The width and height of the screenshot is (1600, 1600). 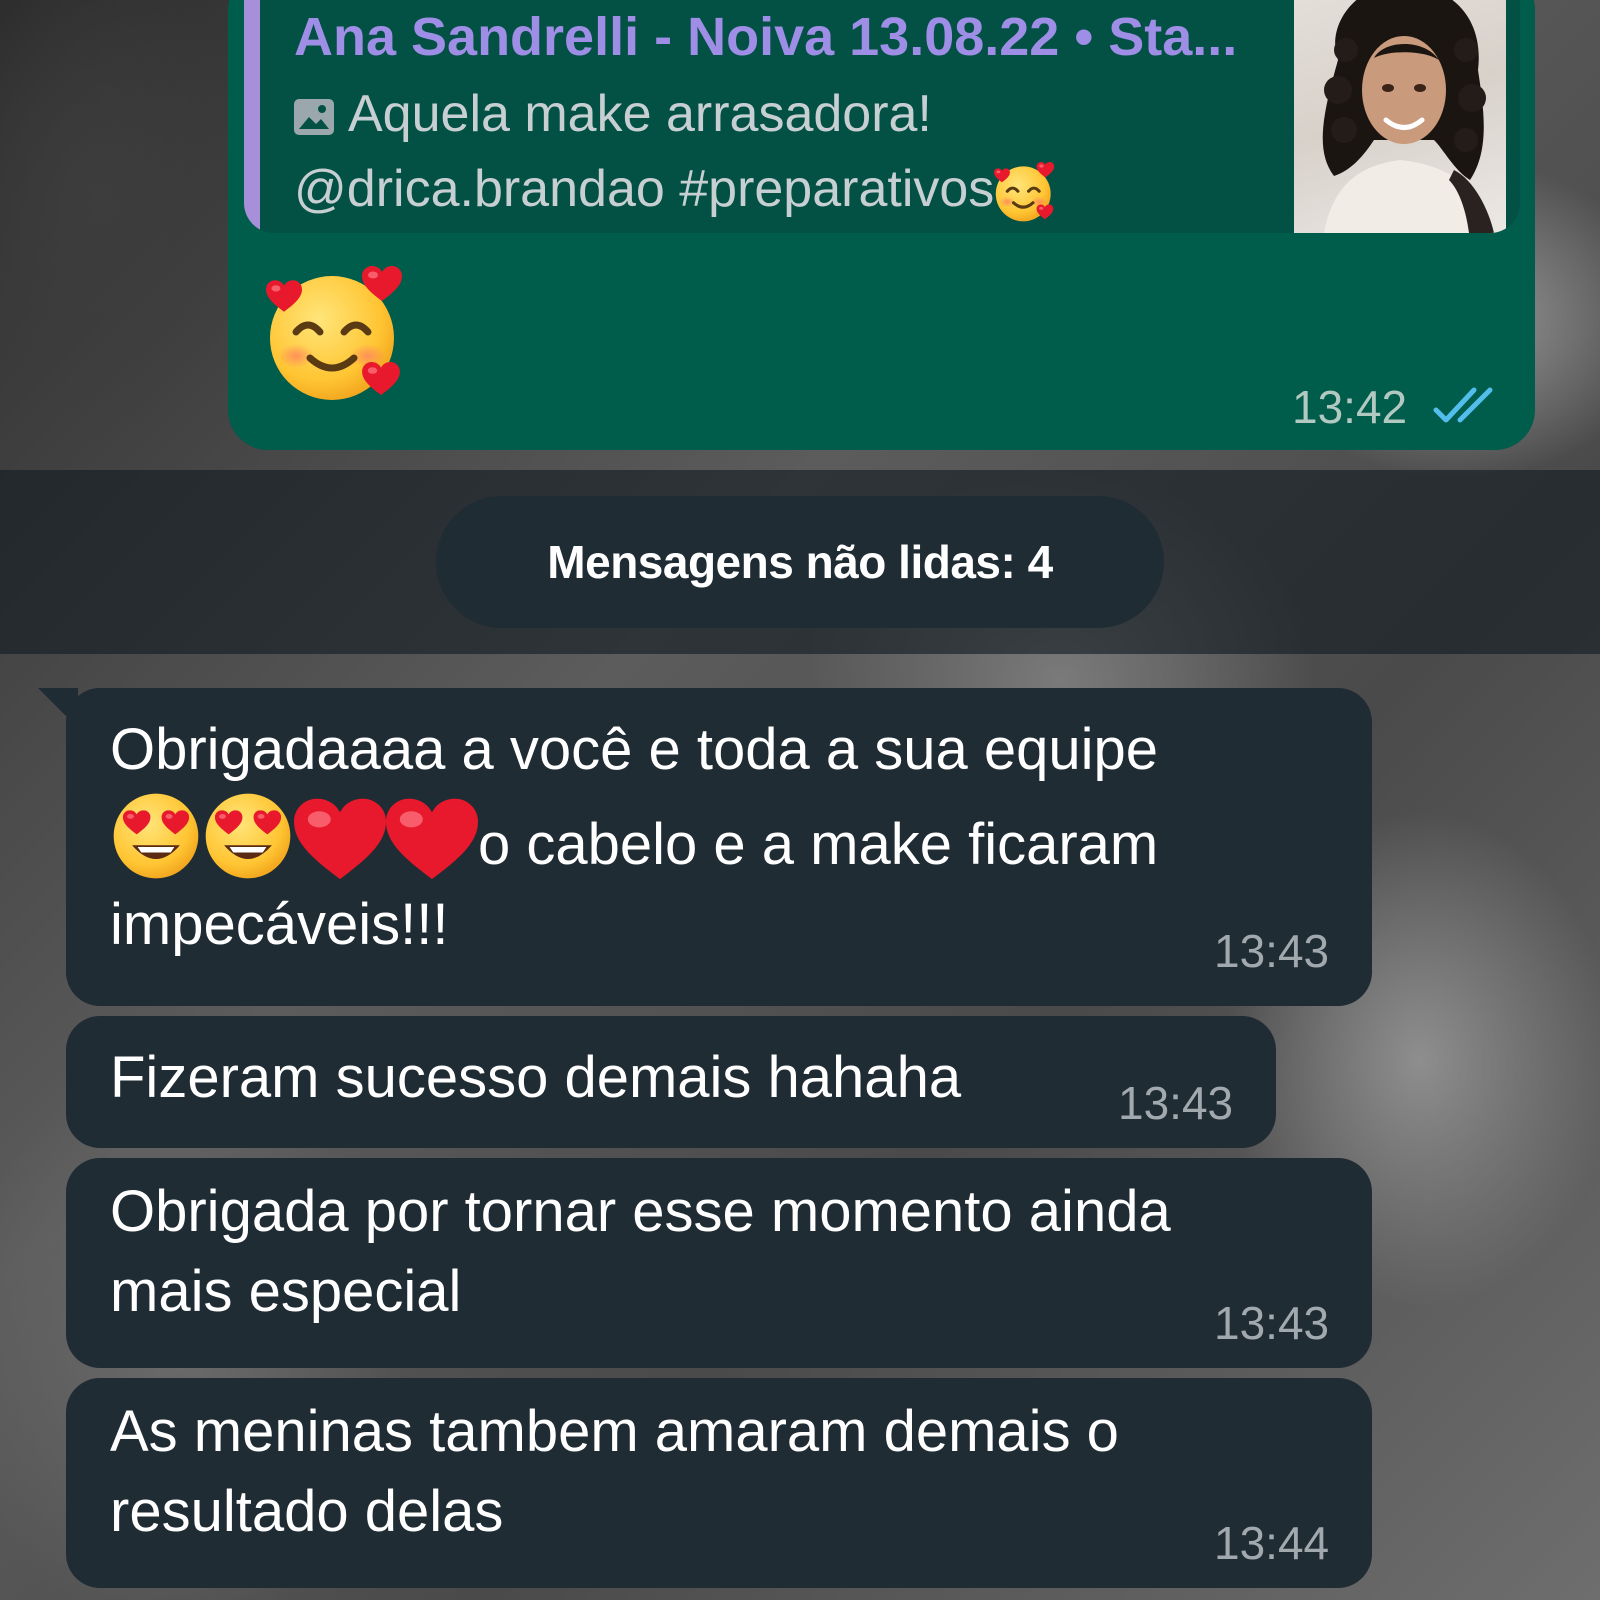 I want to click on message-line-1: As meninas tambem amaram demais o, so click(x=614, y=1431).